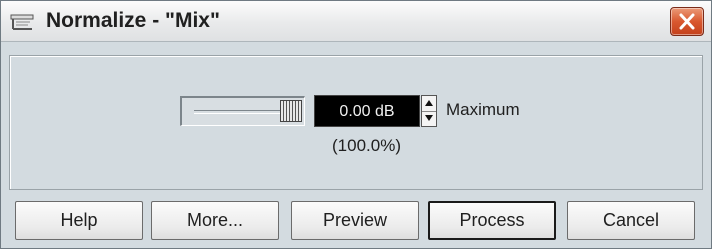 Image resolution: width=712 pixels, height=249 pixels. Describe the element at coordinates (366, 145) in the screenshot. I see `percent-label: (100.0%)` at that location.